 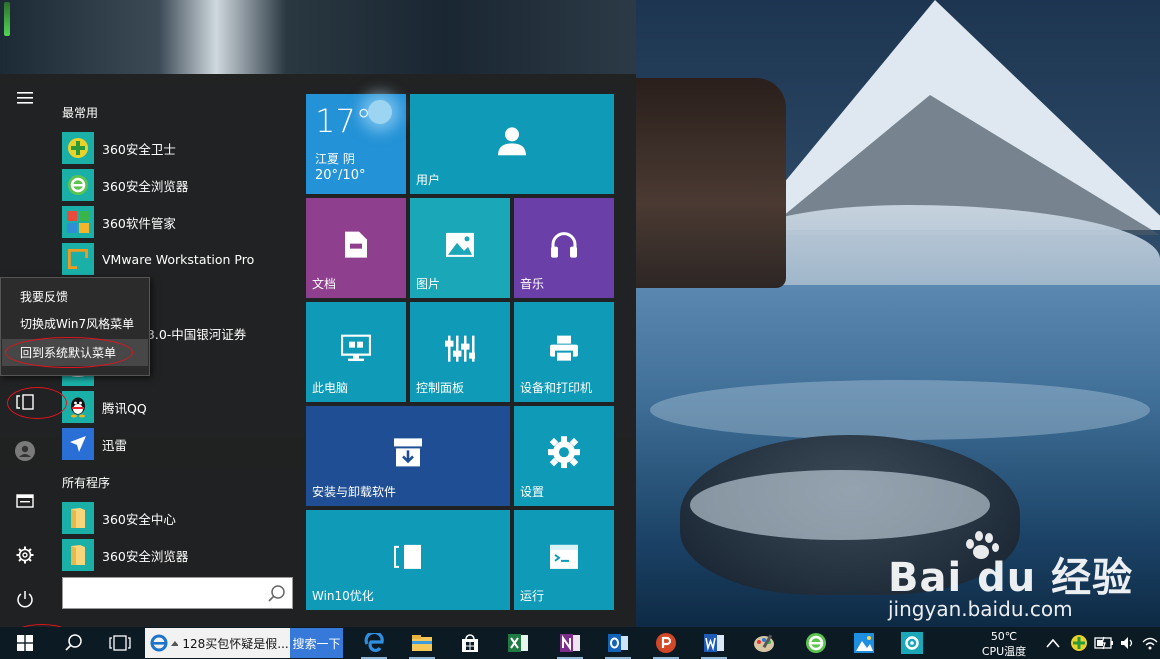 I want to click on baidu-jingyan-watermark: Bai du 经验 jingyan.baidu.com, so click(x=1010, y=578).